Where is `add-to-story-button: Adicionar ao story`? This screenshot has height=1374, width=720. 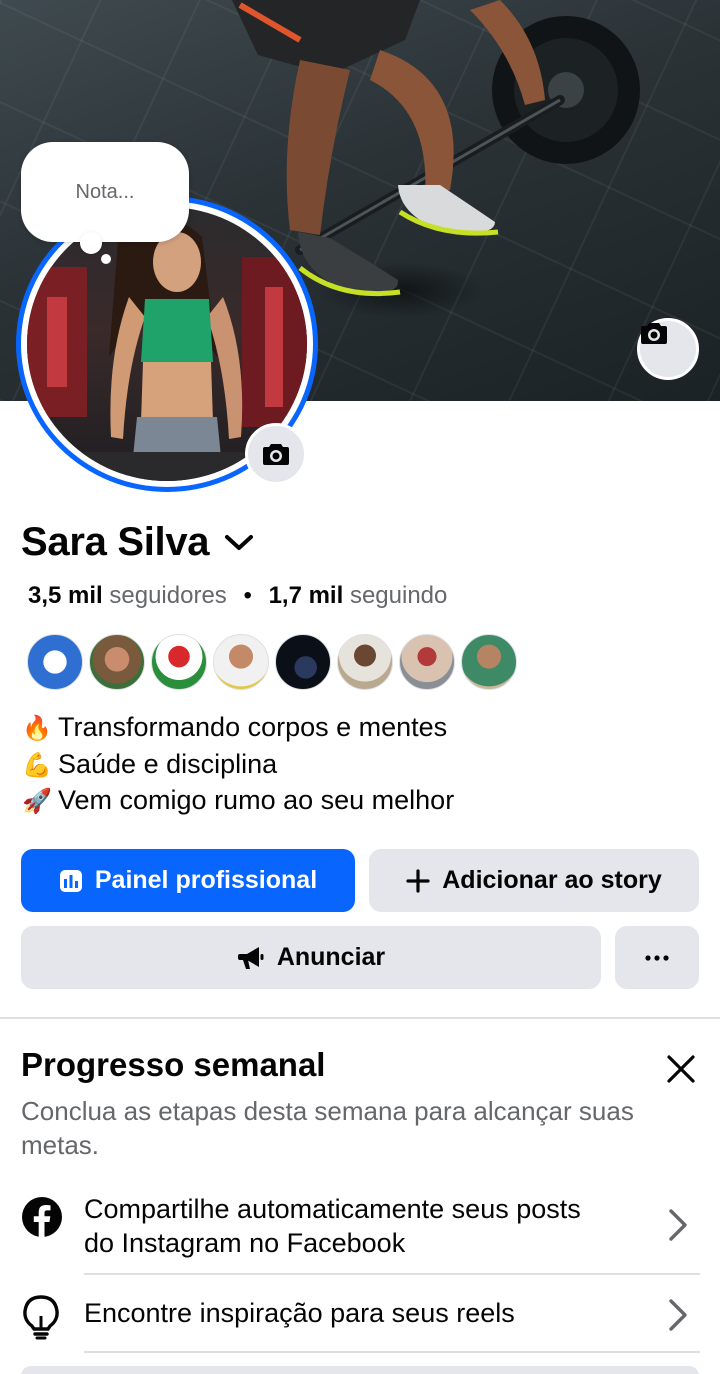 add-to-story-button: Adicionar ao story is located at coordinates (534, 880).